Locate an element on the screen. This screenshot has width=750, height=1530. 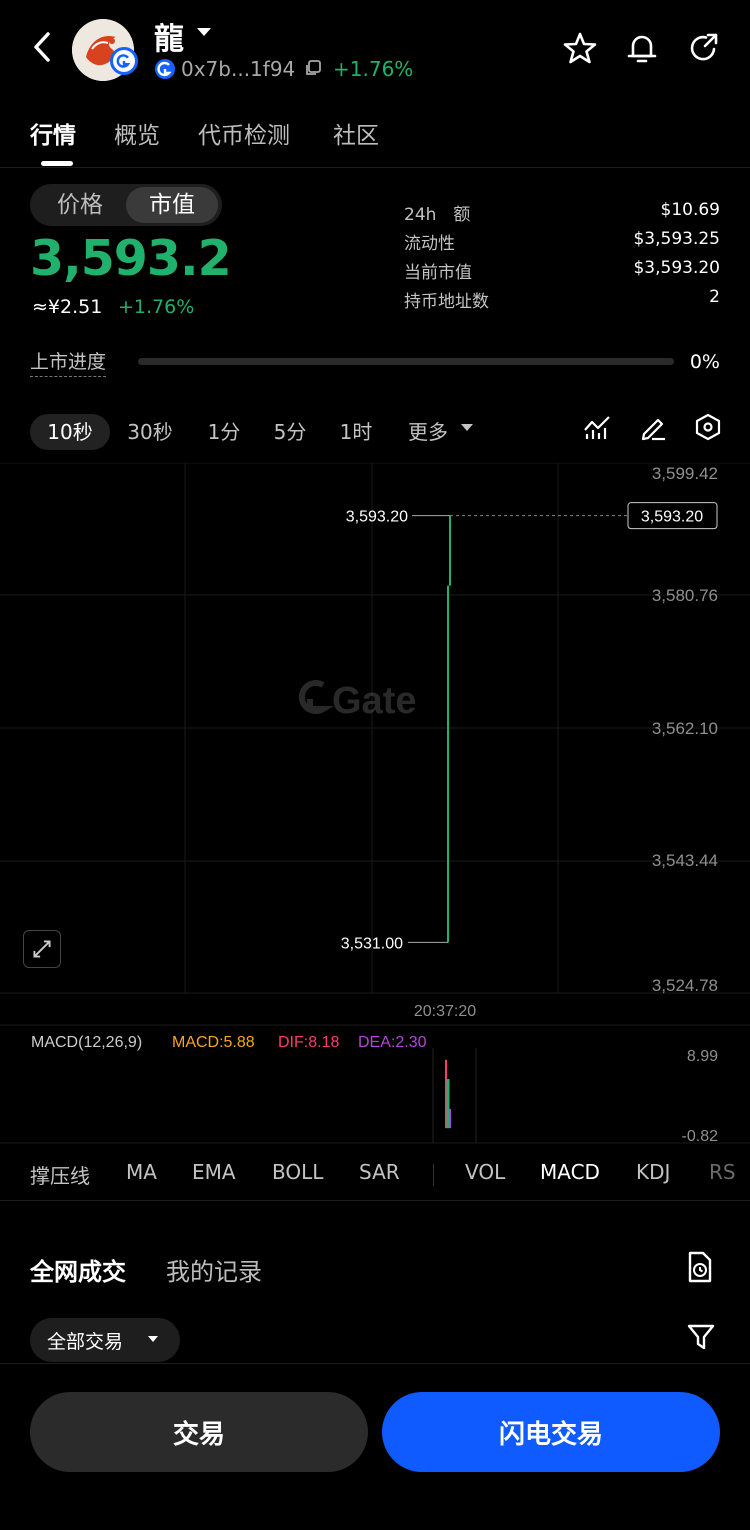
interval-1h: 1时 is located at coordinates (356, 432).